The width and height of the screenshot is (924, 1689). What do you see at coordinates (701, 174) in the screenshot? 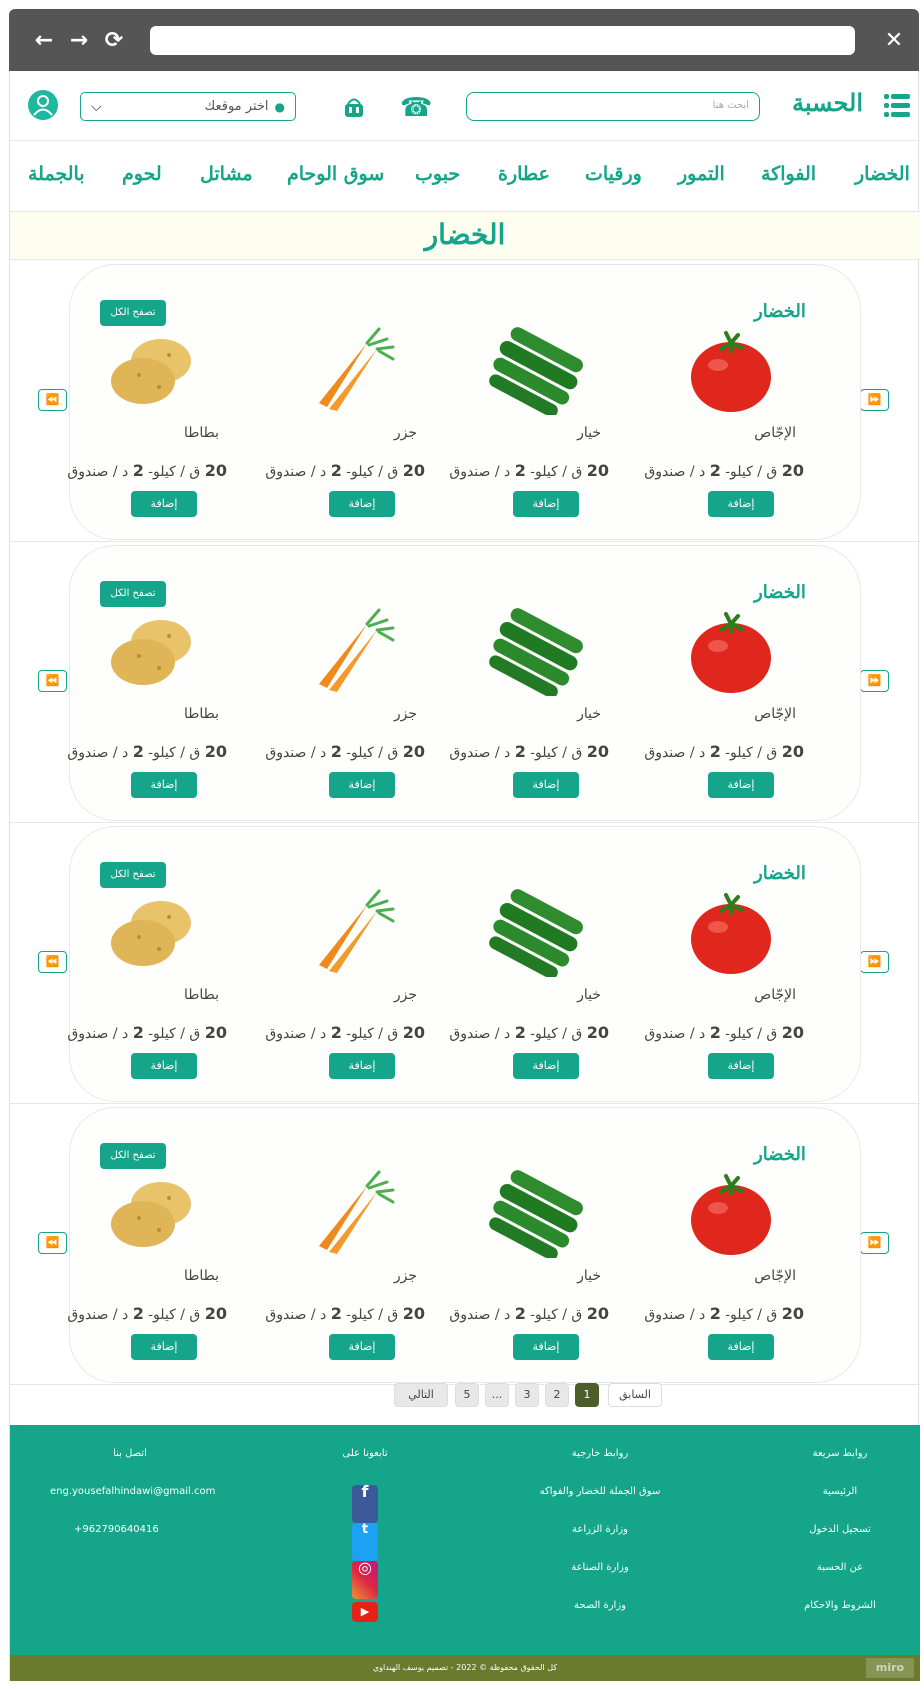
I see `category-dates: التمور` at bounding box center [701, 174].